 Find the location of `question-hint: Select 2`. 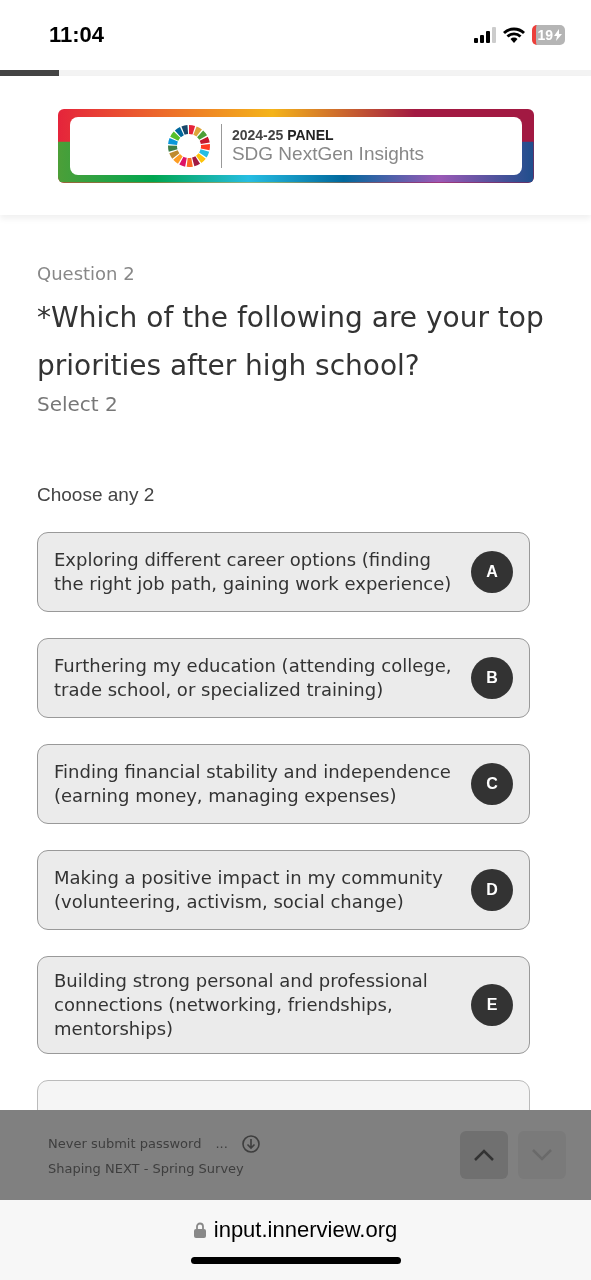

question-hint: Select 2 is located at coordinates (78, 404).